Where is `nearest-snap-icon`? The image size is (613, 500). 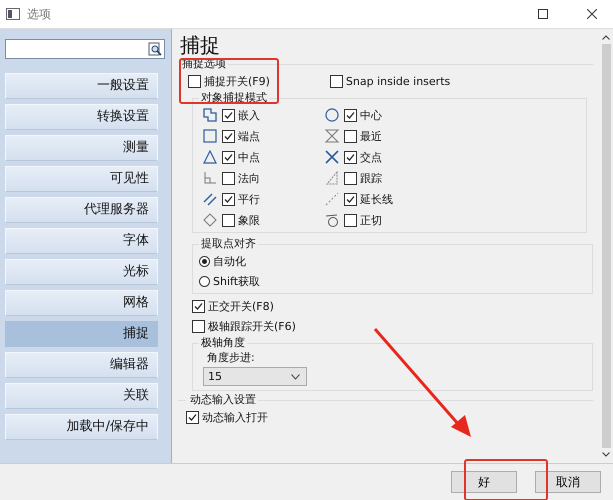
nearest-snap-icon is located at coordinates (332, 136).